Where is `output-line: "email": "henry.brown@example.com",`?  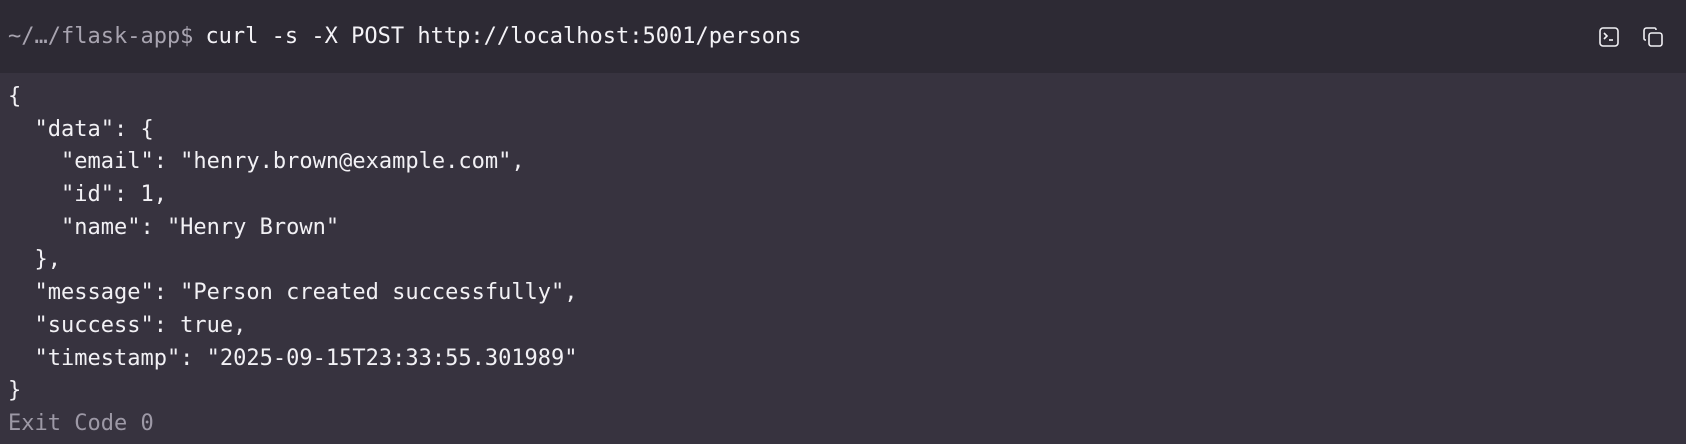
output-line: "email": "henry.brown@example.com", is located at coordinates (266, 162).